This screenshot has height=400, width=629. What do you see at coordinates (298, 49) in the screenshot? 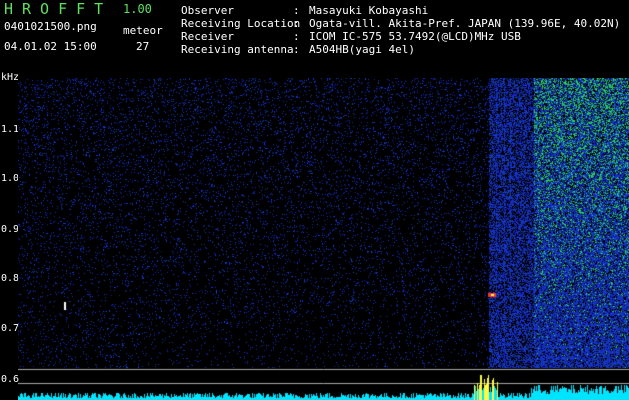
I see `info-row-antenna: Receiving antenna: A504HB(yagi 4el)` at bounding box center [298, 49].